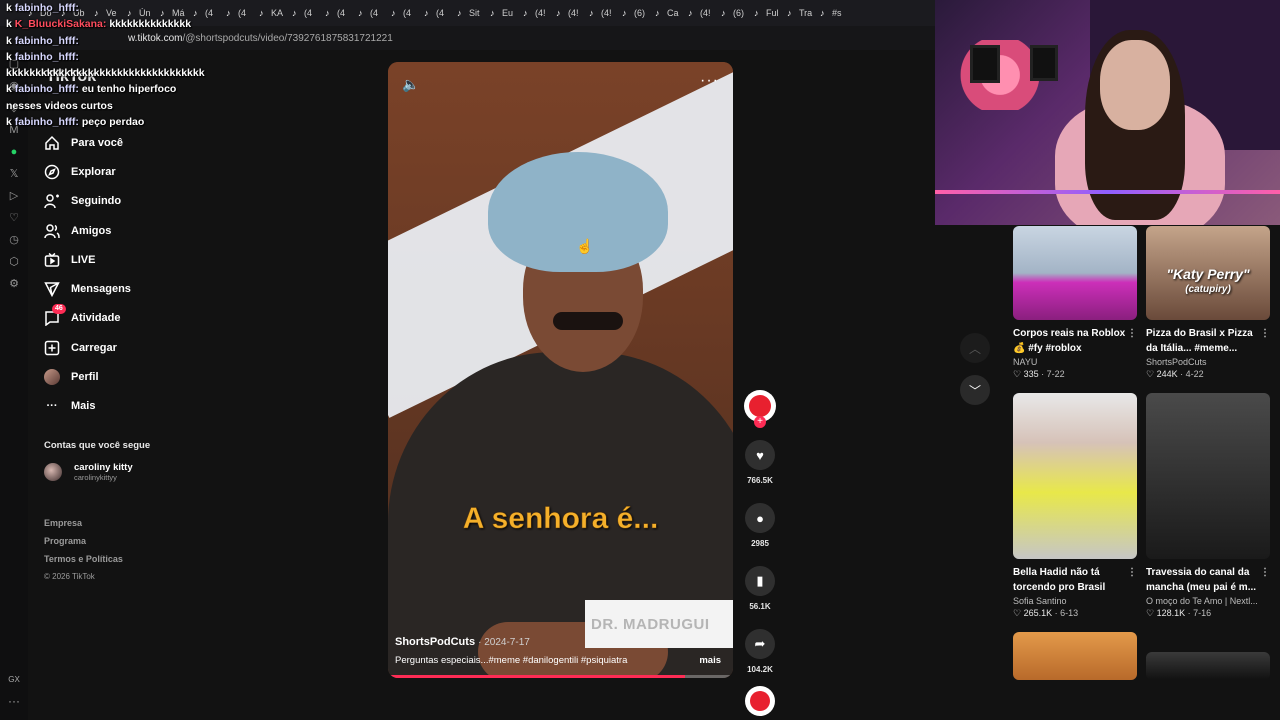  Describe the element at coordinates (52, 289) in the screenshot. I see `messages-icon` at that location.